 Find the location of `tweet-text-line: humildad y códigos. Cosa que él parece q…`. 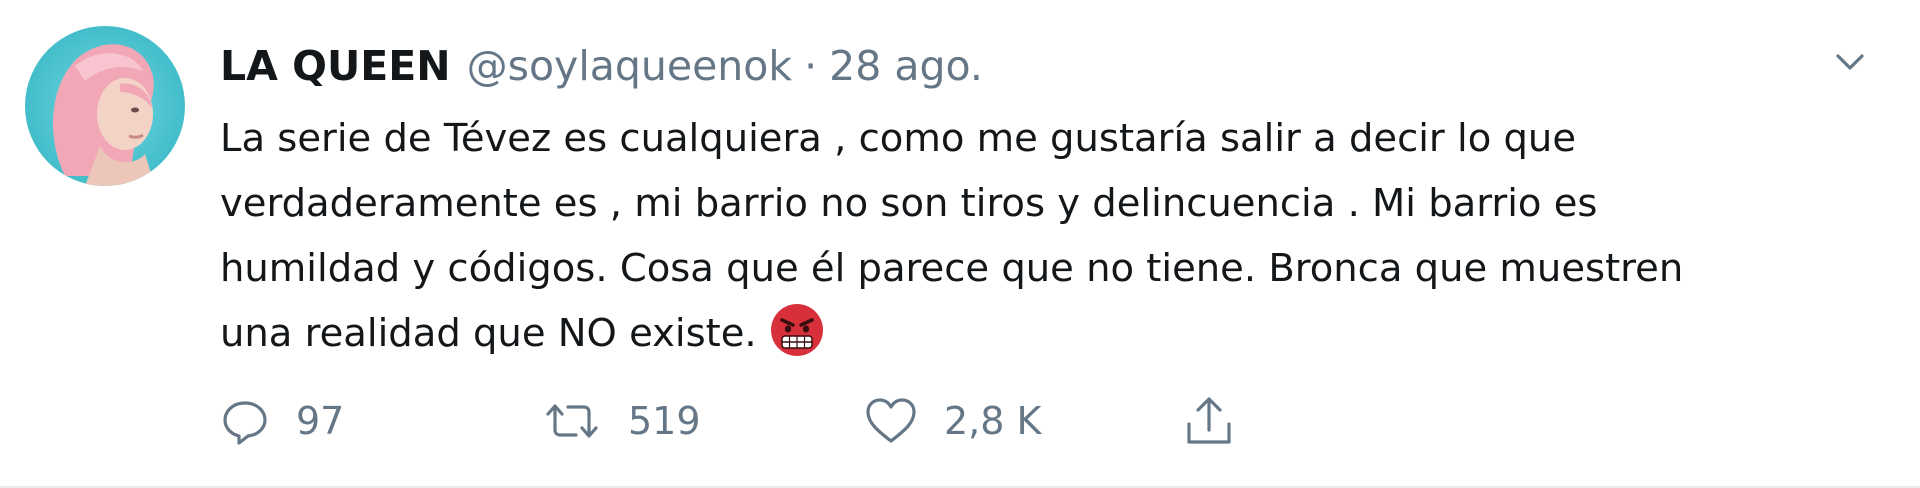

tweet-text-line: humildad y códigos. Cosa que él parece q… is located at coordinates (952, 268).